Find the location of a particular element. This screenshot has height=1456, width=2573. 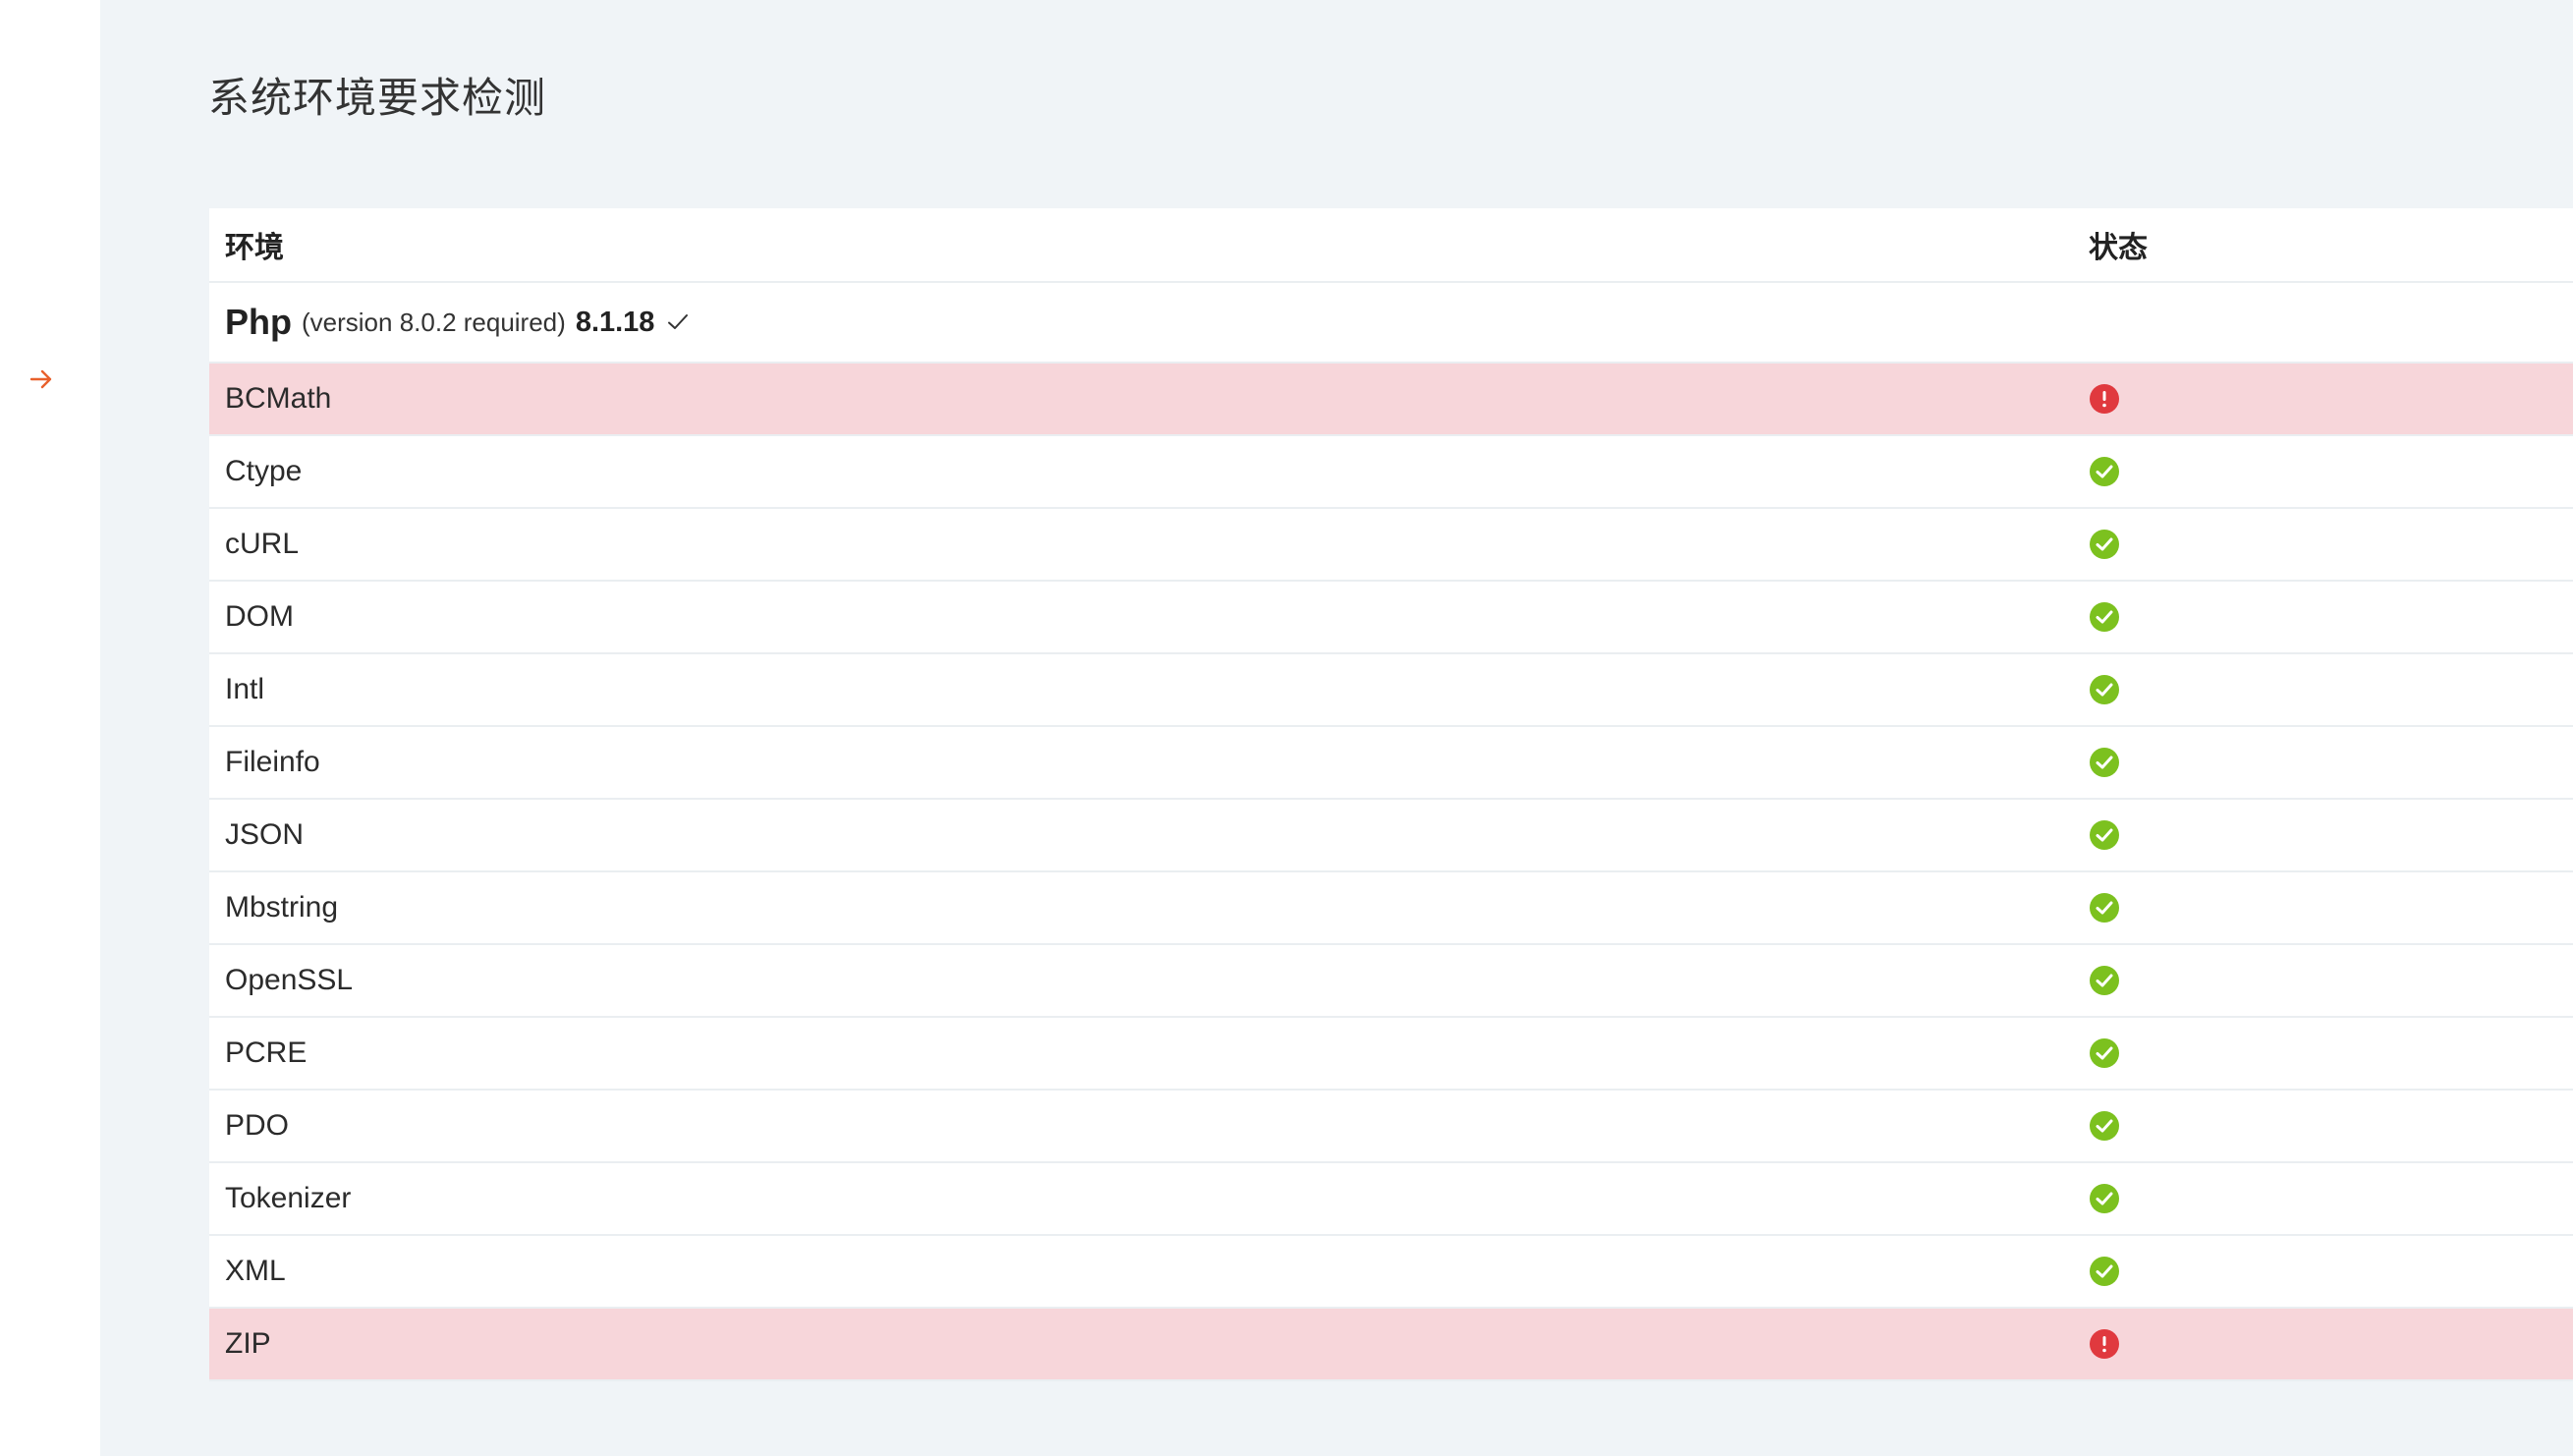

table-row: OpenSSL is located at coordinates (1391, 981).